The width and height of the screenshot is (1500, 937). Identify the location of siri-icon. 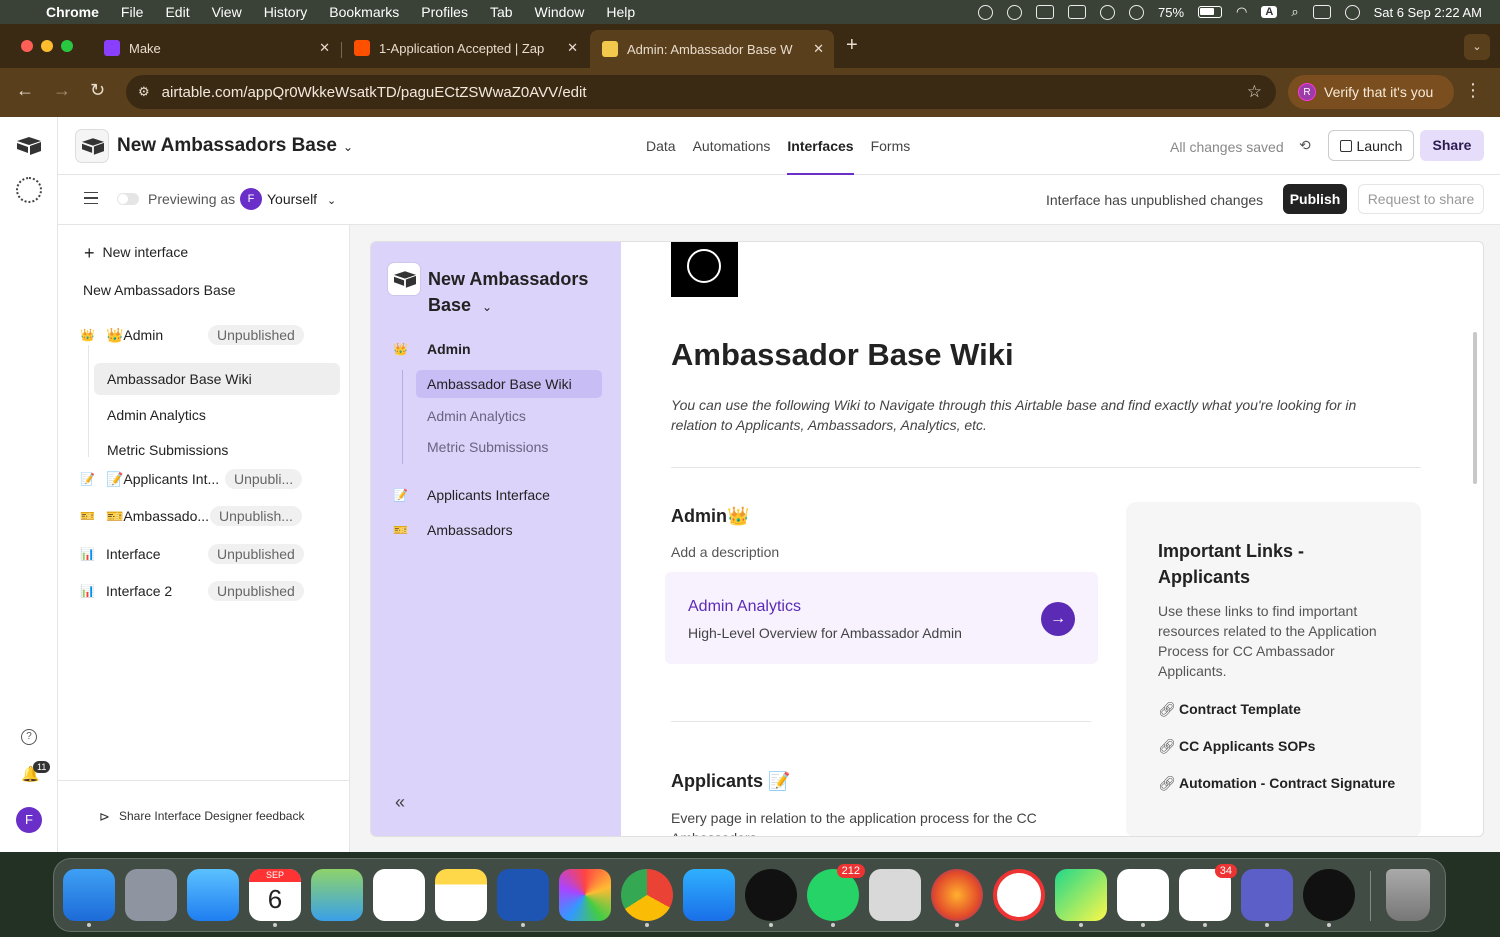
(1352, 12).